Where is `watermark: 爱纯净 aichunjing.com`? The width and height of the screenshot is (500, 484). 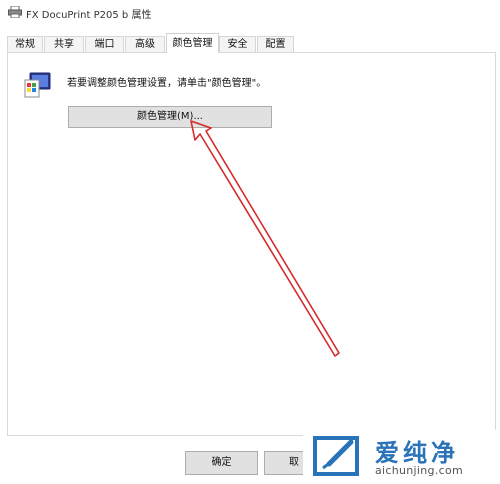
watermark: 爱纯净 aichunjing.com is located at coordinates (401, 457).